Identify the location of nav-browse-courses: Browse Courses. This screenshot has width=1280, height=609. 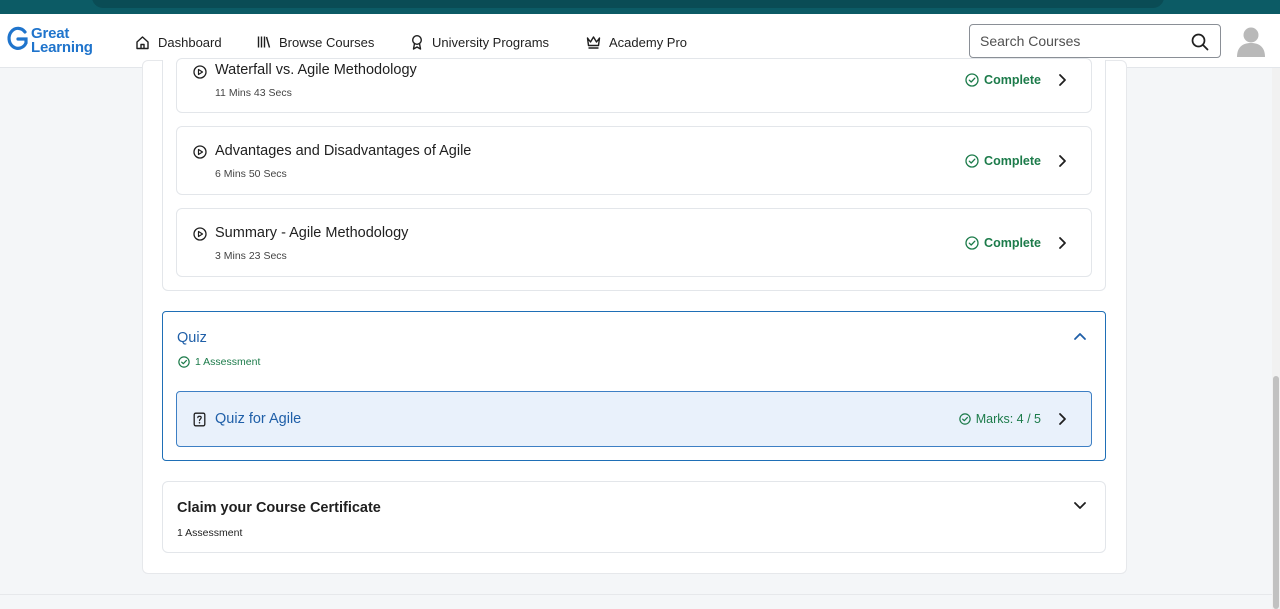
(315, 42).